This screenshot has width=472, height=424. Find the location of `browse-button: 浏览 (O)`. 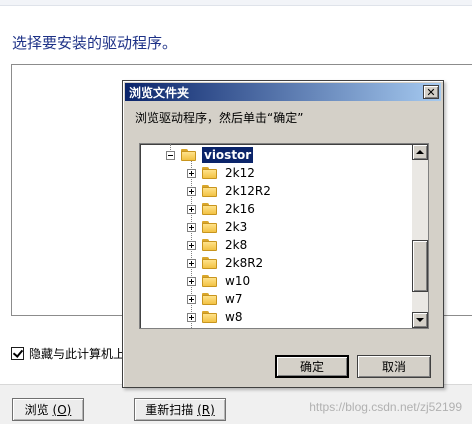

browse-button: 浏览 (O) is located at coordinates (48, 409).